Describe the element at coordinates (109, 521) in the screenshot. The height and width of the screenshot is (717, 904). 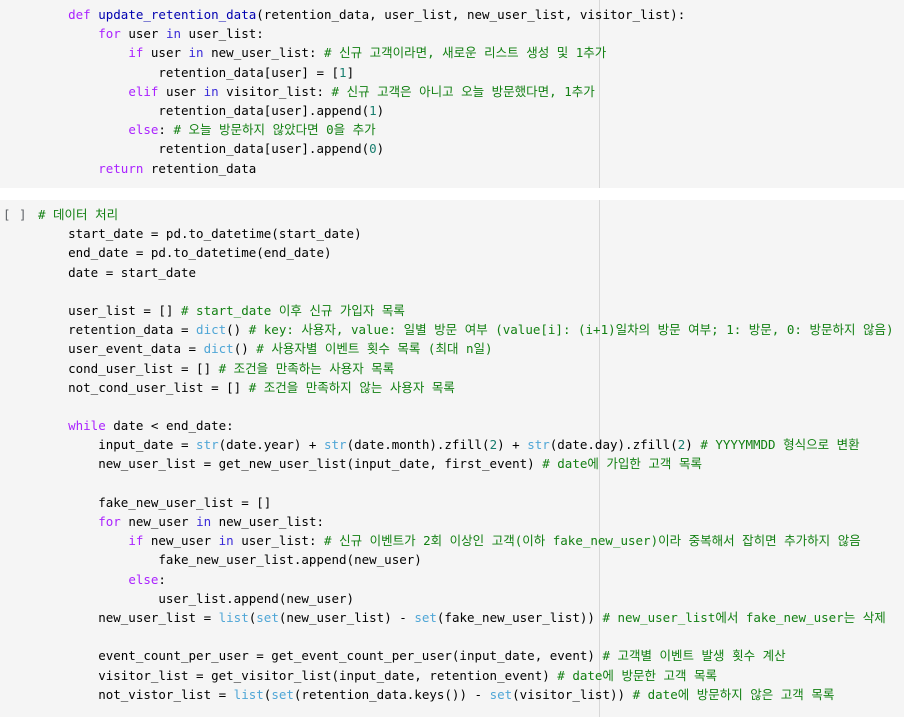
I see `code-token: for` at that location.